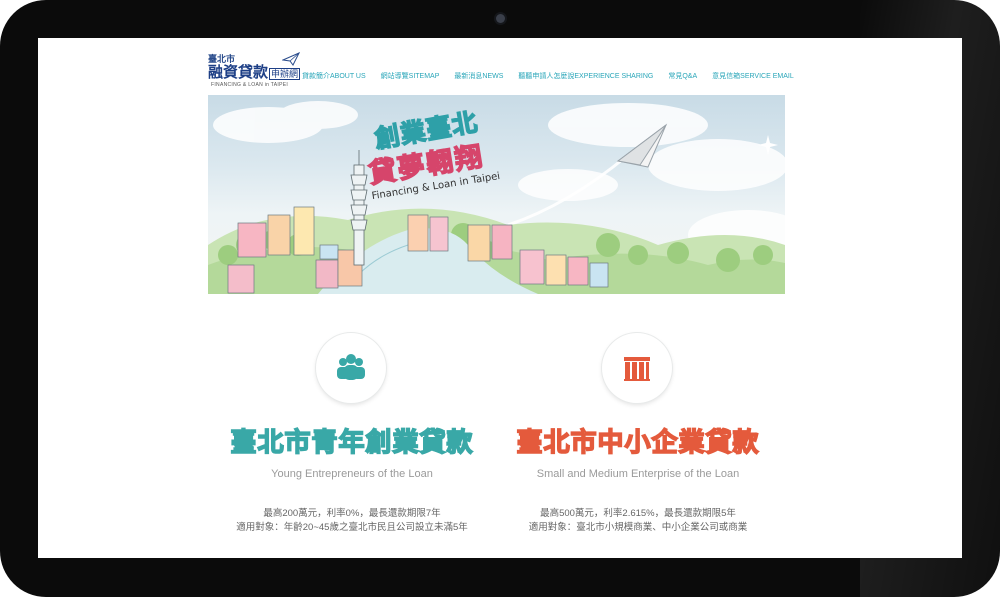 The image size is (1000, 597). What do you see at coordinates (638, 440) in the screenshot?
I see `sme-loan-title: 臺北市中小企業貸款` at bounding box center [638, 440].